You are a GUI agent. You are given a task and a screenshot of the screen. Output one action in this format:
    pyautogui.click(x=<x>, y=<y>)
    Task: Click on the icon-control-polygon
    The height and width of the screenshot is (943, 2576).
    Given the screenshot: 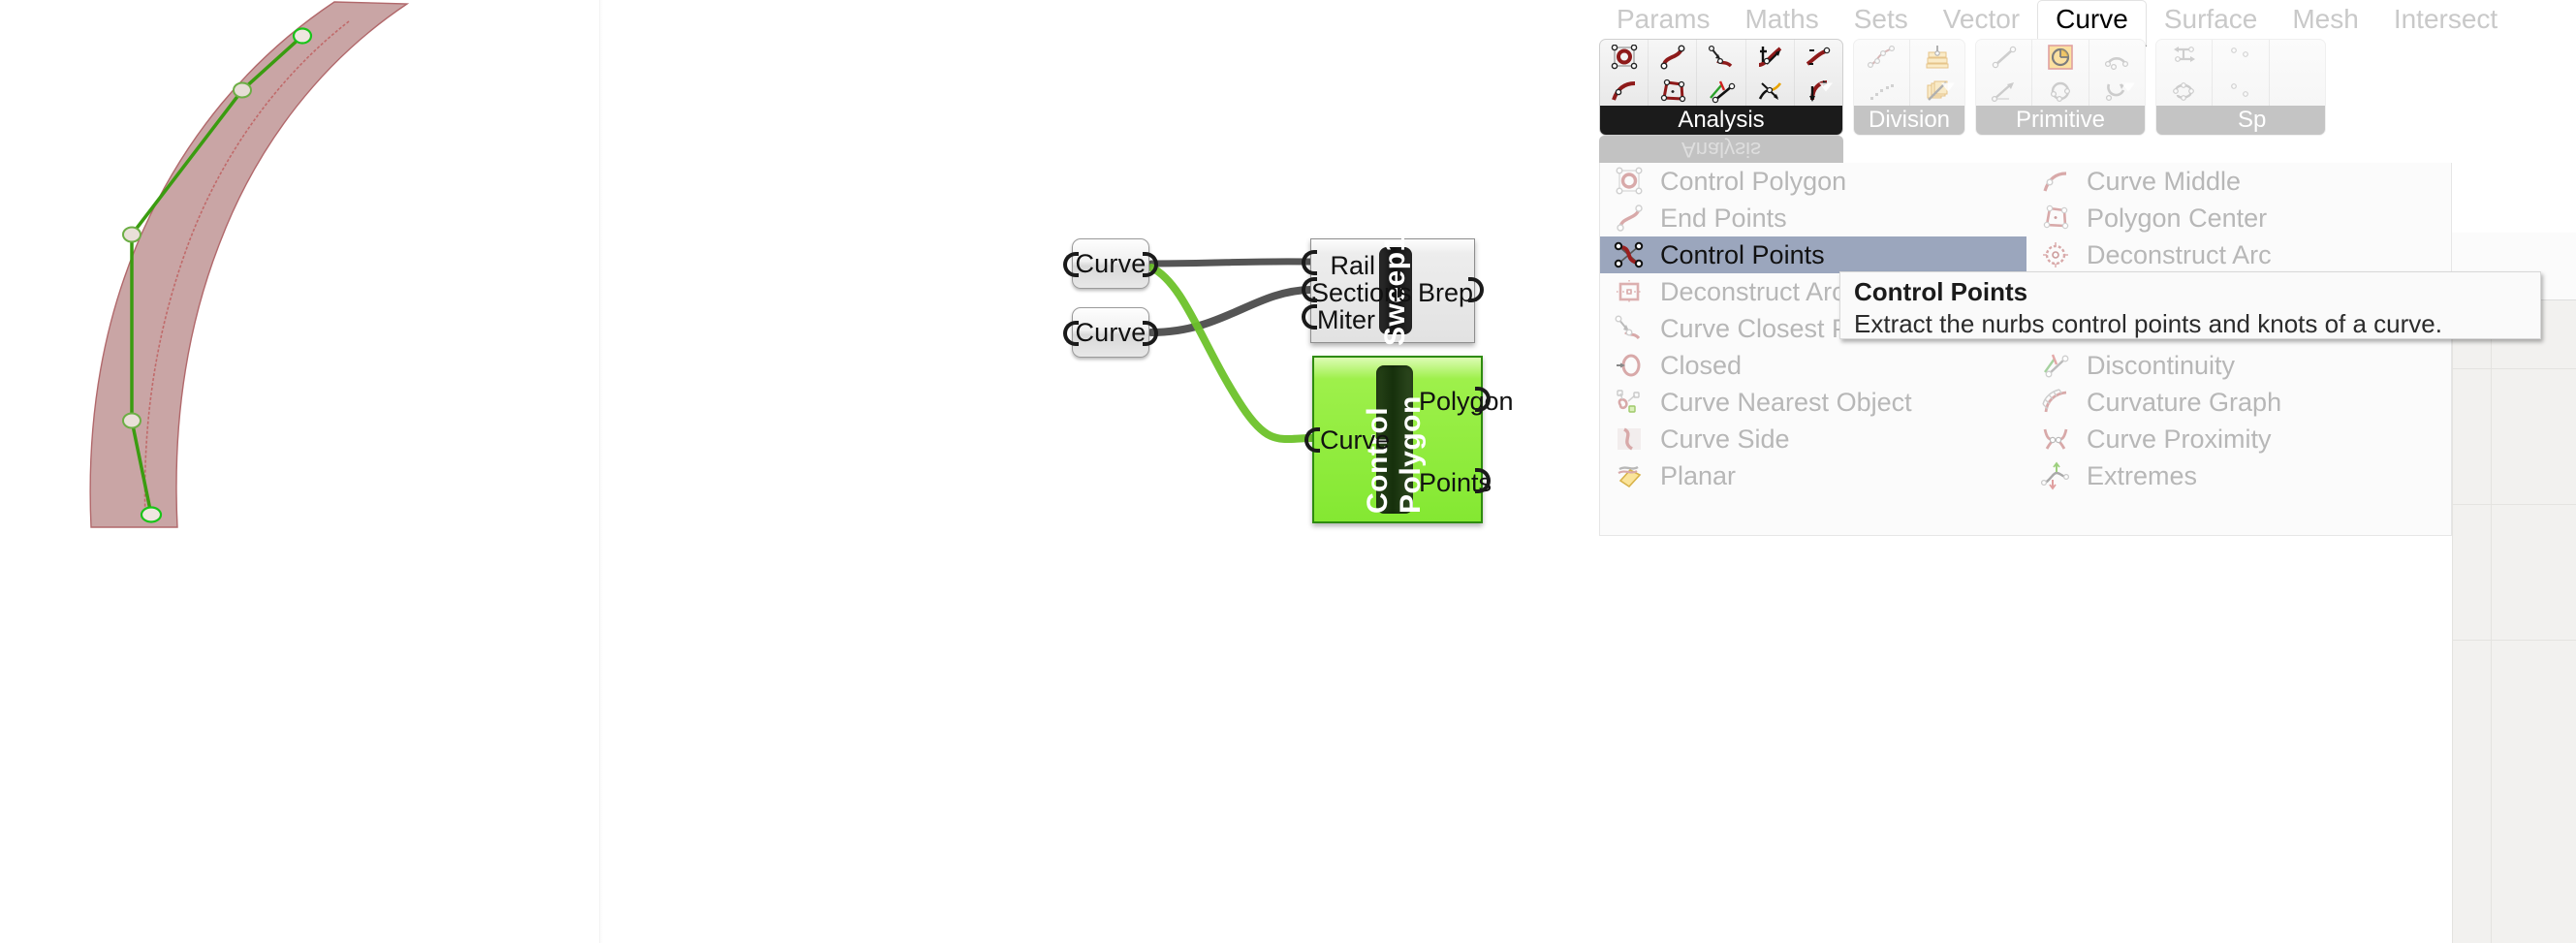 What is the action you would take?
    pyautogui.click(x=1624, y=57)
    